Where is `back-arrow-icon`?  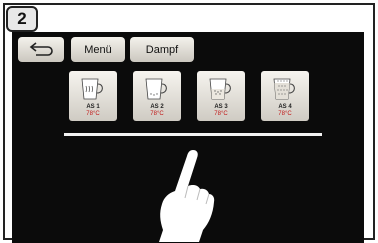
back-arrow-icon is located at coordinates (41, 48).